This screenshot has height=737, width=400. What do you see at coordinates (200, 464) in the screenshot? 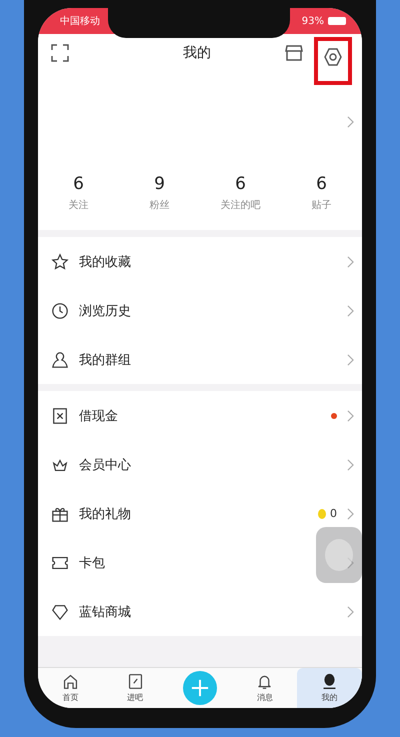
I see `menu-item: 会员中心` at bounding box center [200, 464].